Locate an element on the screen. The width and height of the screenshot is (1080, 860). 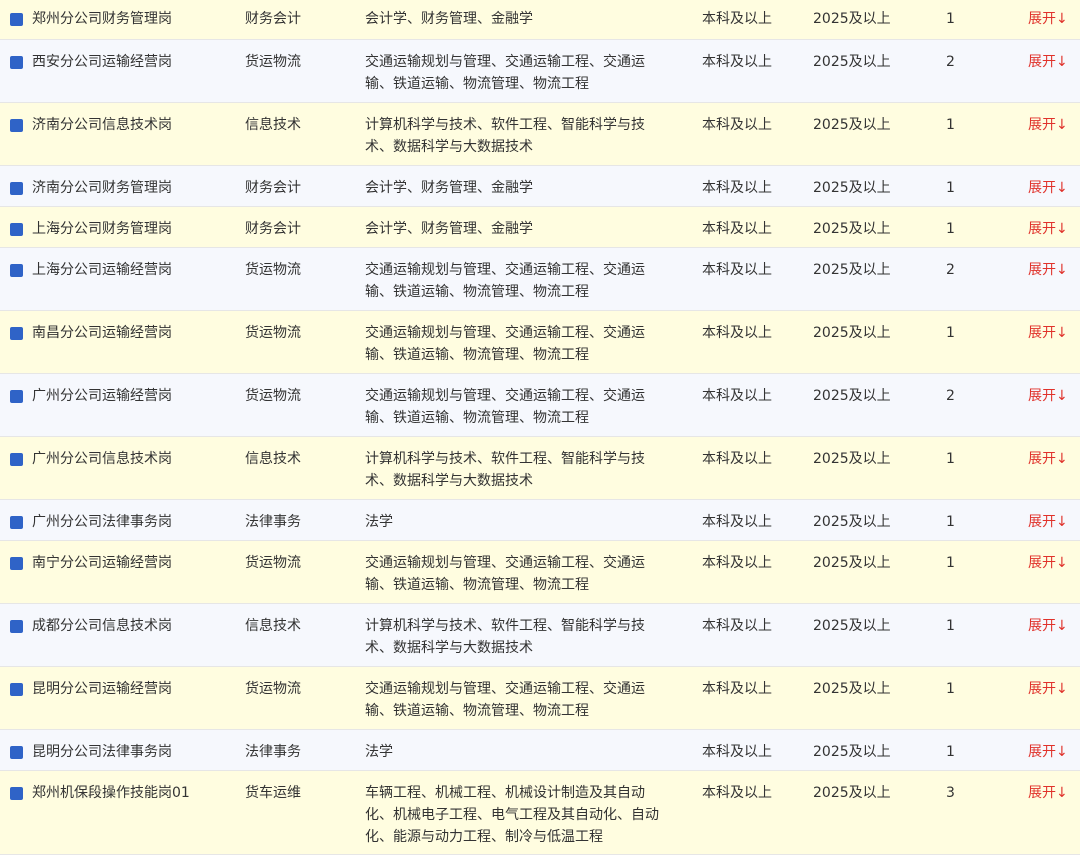
job-title-cell: 上海分公司运输经营岗 is located at coordinates (110, 270).